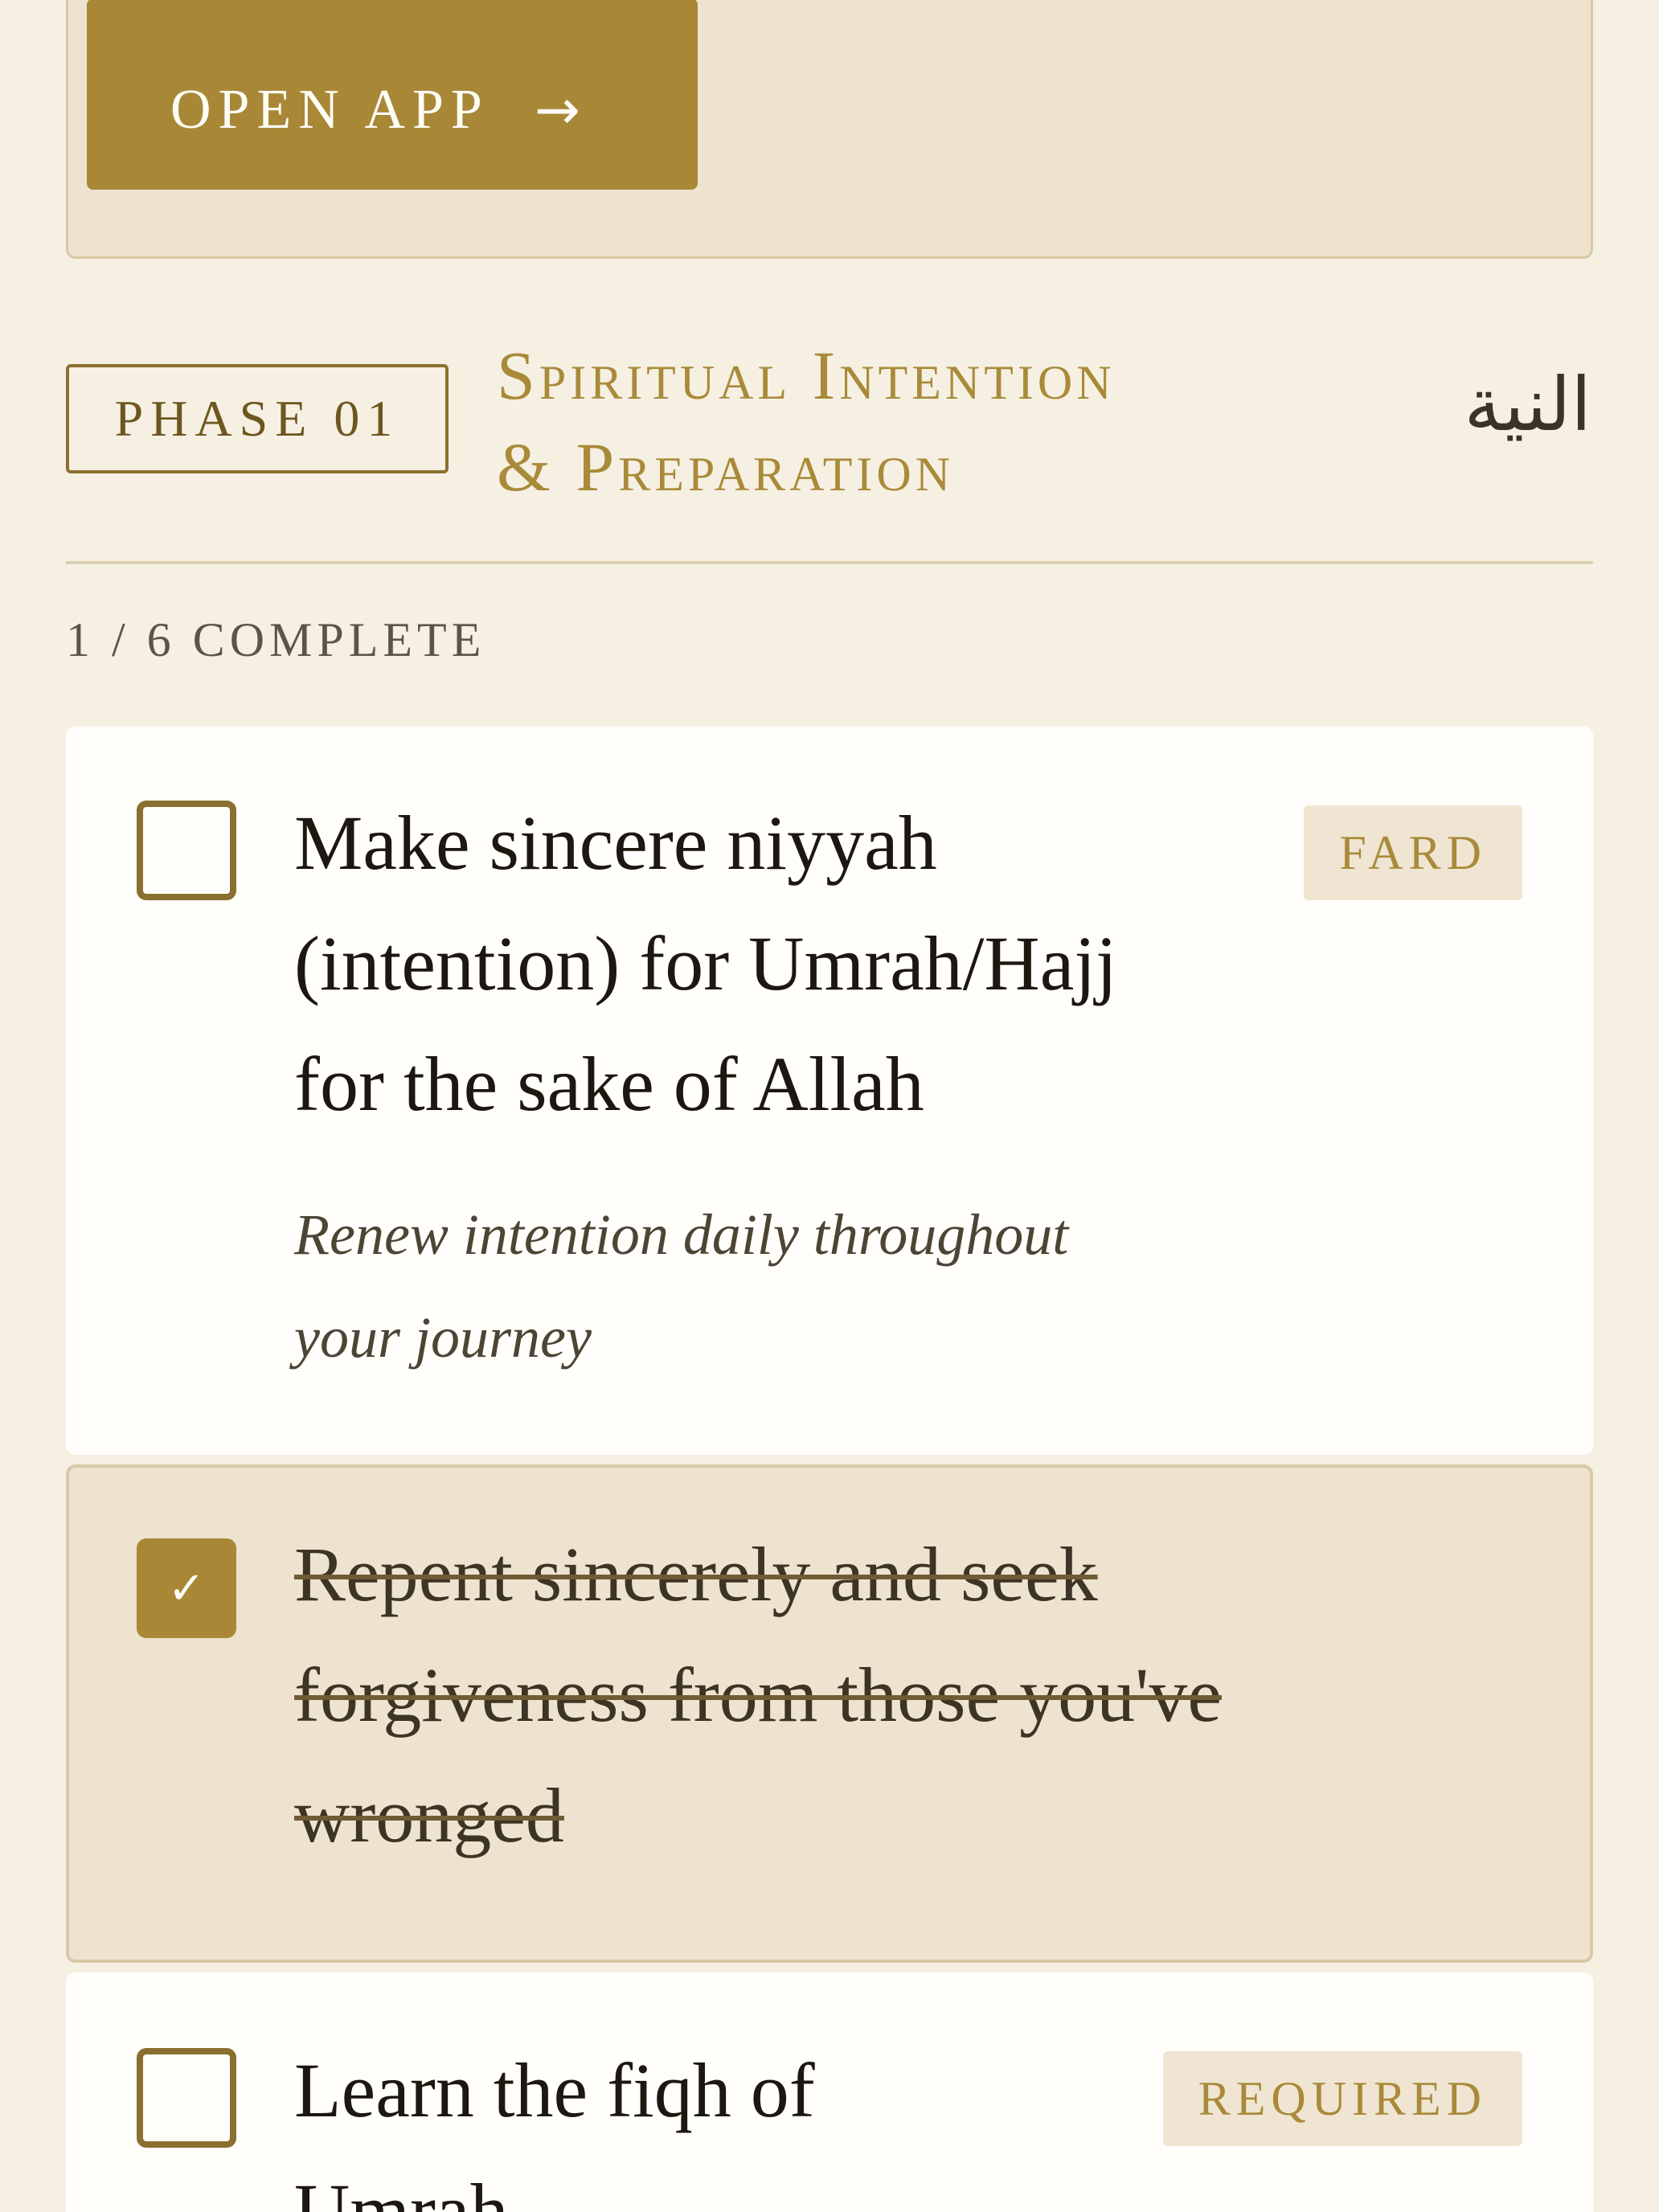 This screenshot has width=1659, height=2212. I want to click on item-title-line: (intention) for Umrah/Hajj, so click(705, 963).